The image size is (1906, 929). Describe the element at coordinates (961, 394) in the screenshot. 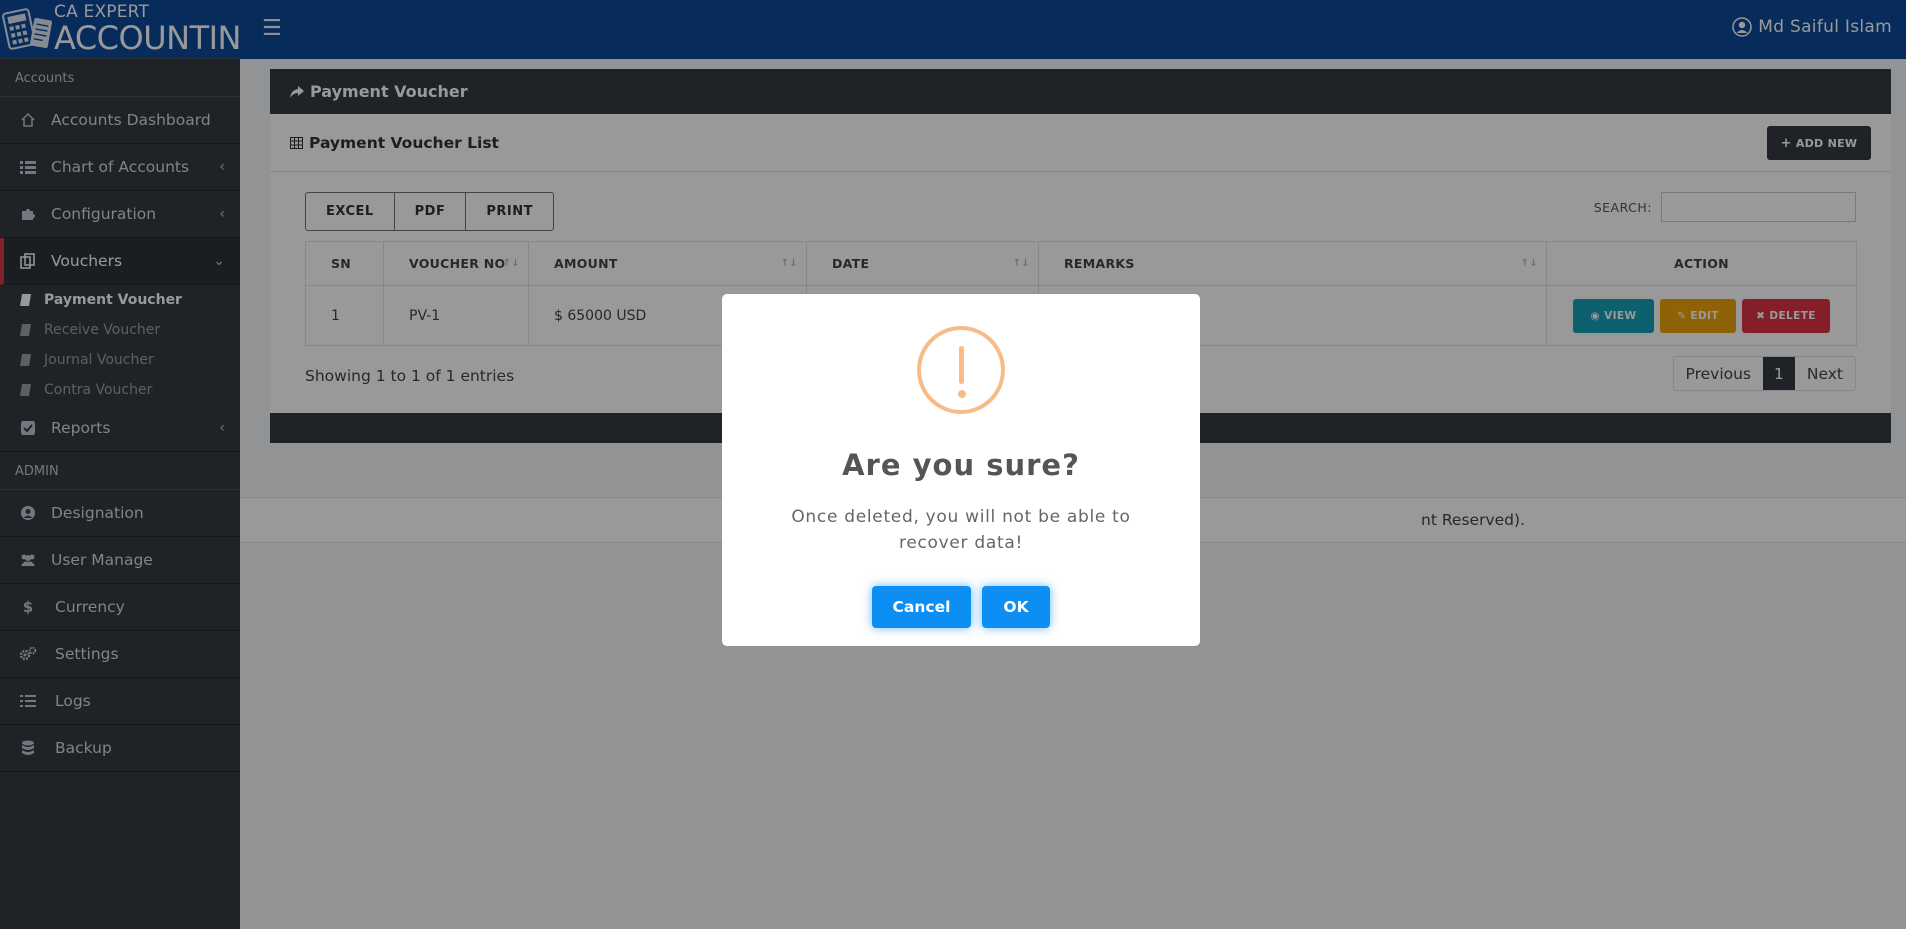

I see `warning-icon-dot` at that location.